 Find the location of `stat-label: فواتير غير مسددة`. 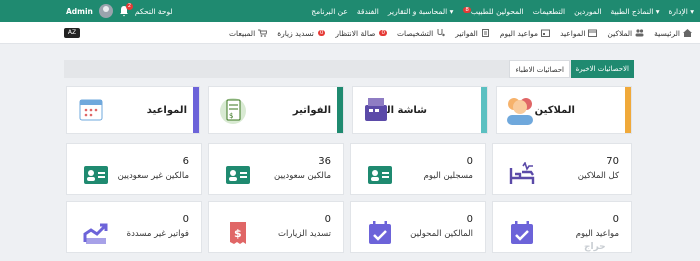

stat-label: فواتير غير مسددة is located at coordinates (157, 234).